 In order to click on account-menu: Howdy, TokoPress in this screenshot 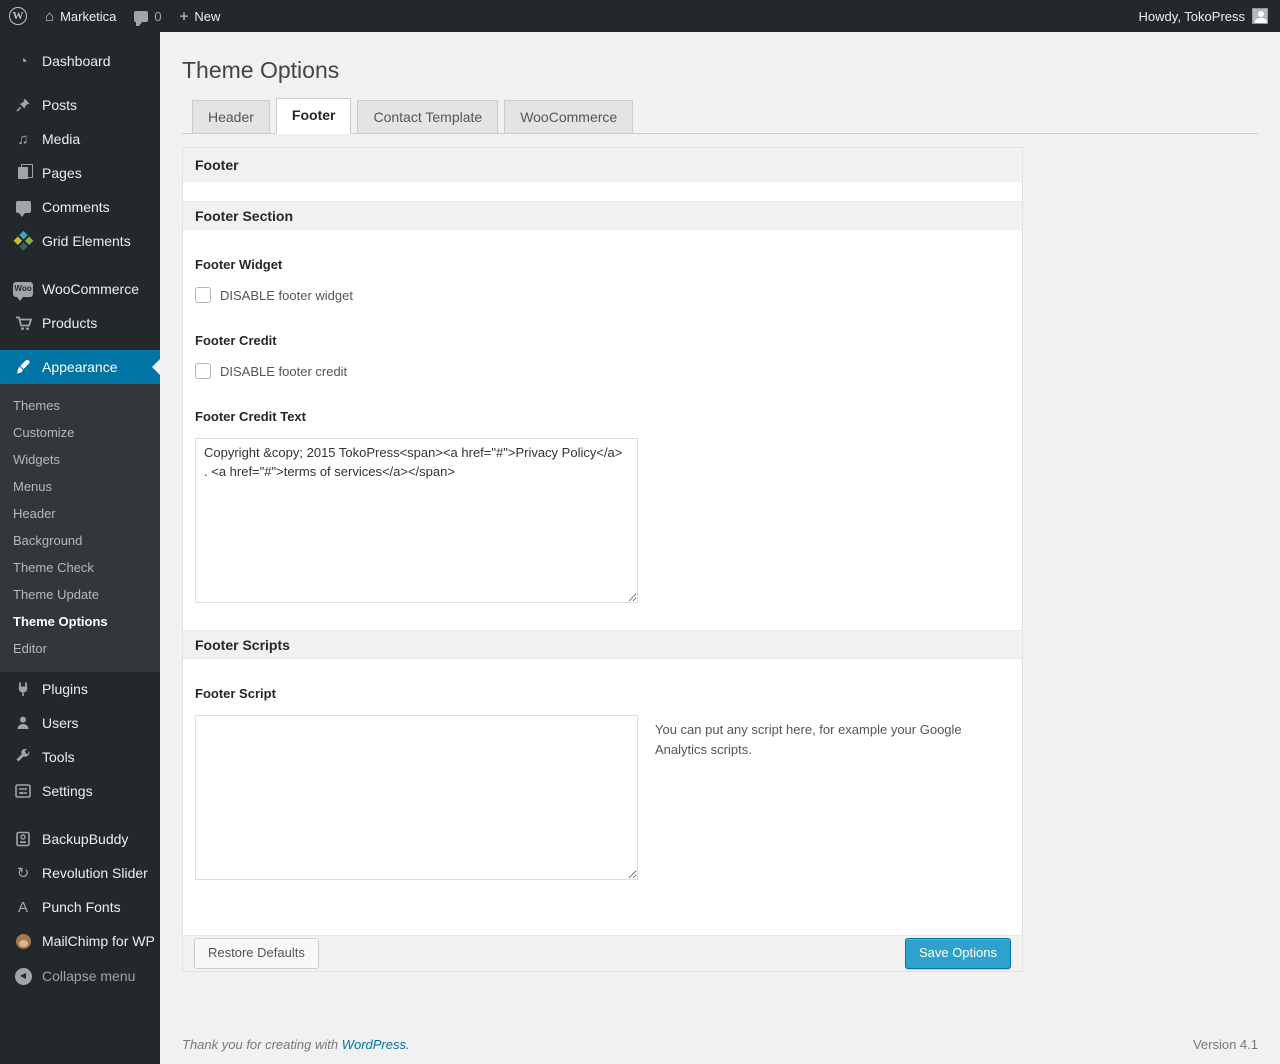, I will do `click(1187, 16)`.